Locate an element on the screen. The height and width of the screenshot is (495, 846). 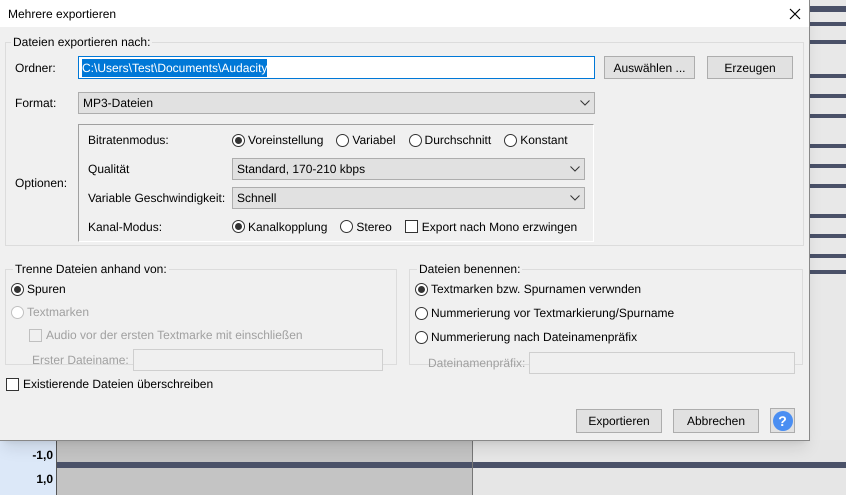
radio-label: Variabel is located at coordinates (374, 141).